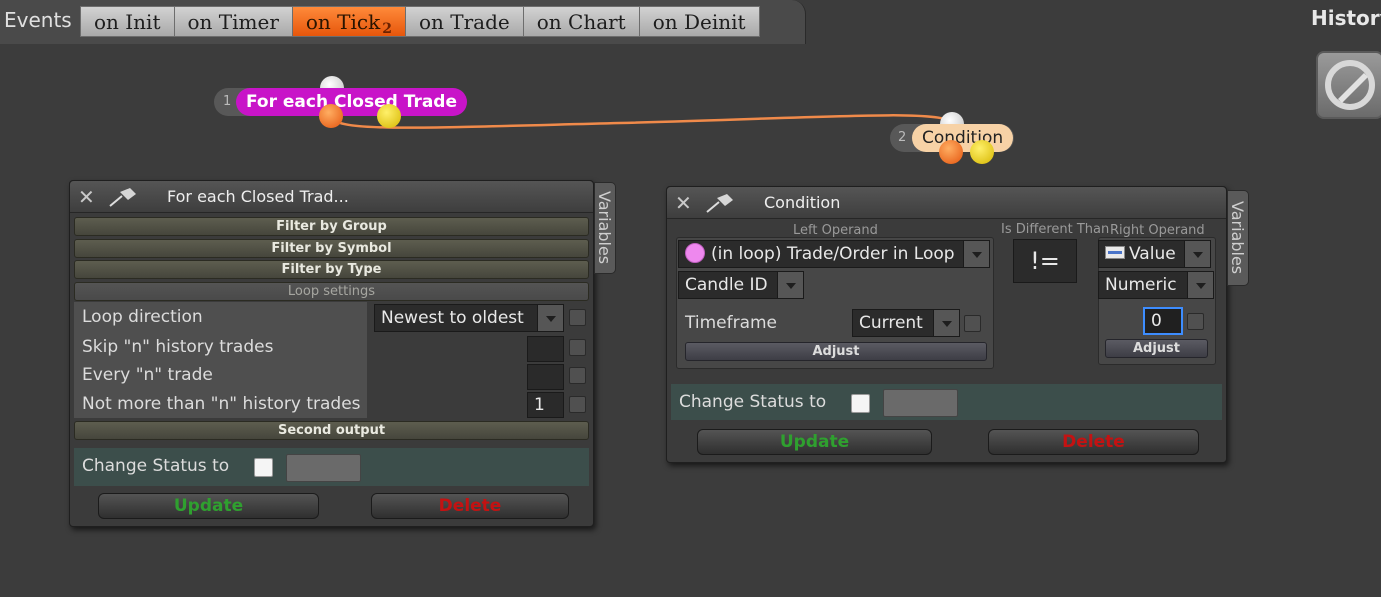 The image size is (1381, 597). Describe the element at coordinates (1346, 18) in the screenshot. I see `history-label: History` at that location.